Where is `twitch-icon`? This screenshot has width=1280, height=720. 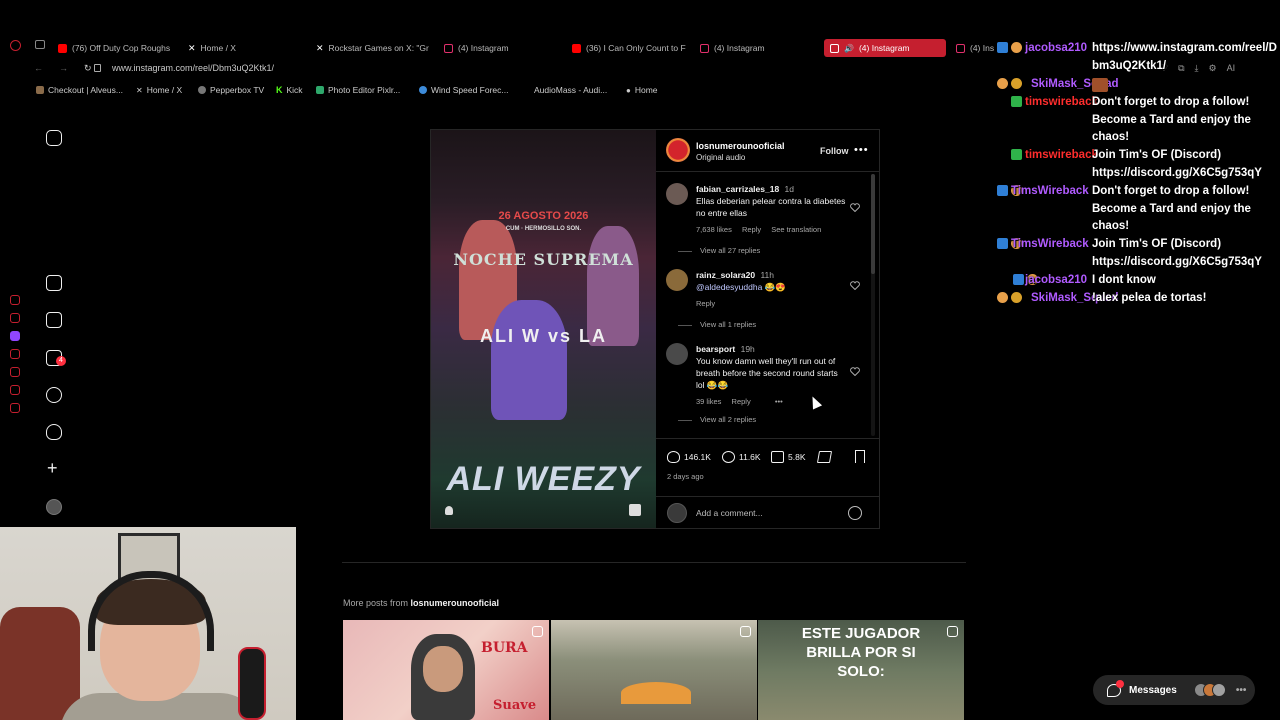
twitch-icon is located at coordinates (15, 336).